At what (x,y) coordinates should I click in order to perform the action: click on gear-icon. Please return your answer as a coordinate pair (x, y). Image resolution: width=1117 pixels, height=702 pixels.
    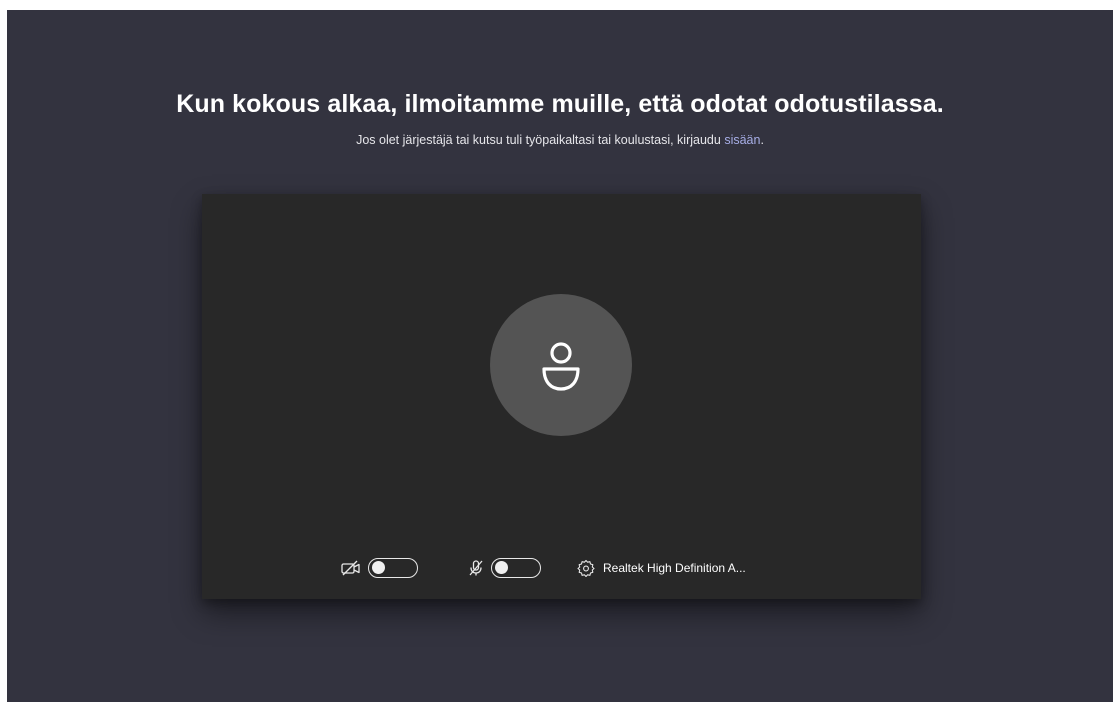
    Looking at the image, I should click on (586, 568).